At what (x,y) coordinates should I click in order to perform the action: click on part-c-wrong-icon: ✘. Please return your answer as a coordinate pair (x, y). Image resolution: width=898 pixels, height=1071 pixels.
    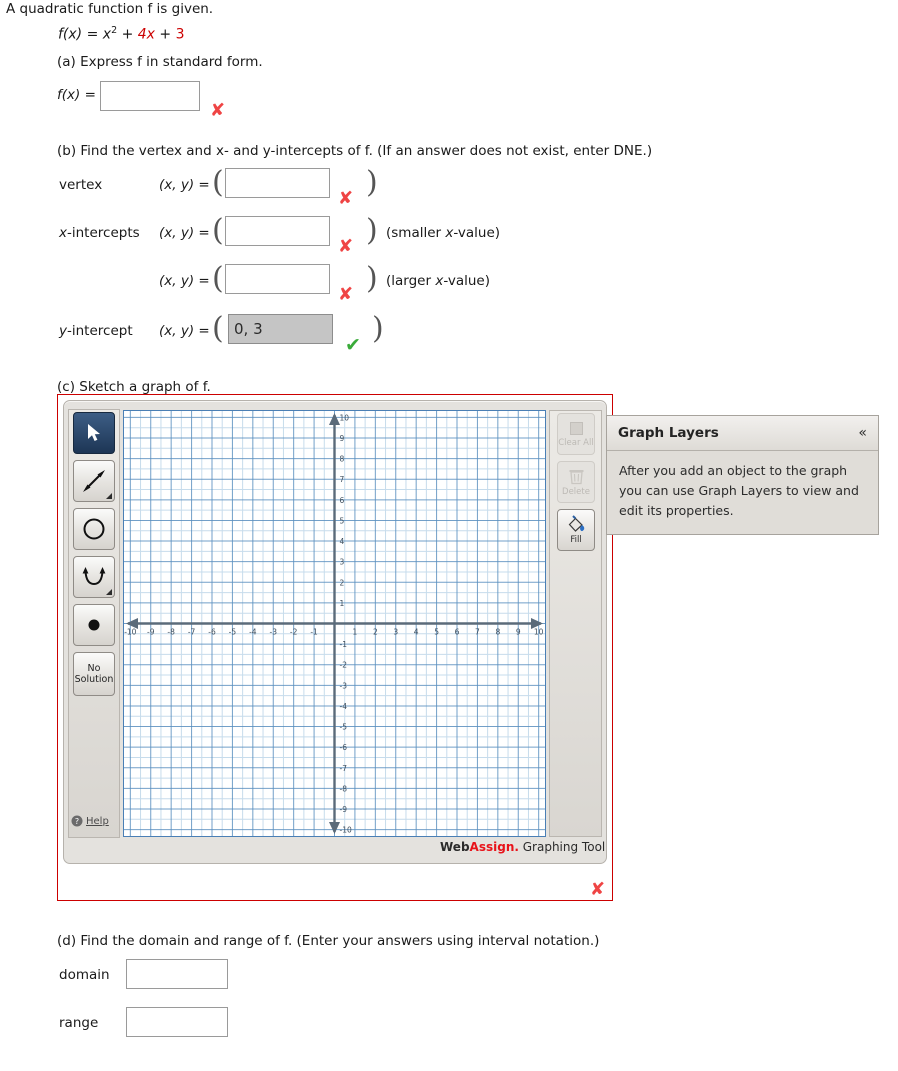
    Looking at the image, I should click on (598, 889).